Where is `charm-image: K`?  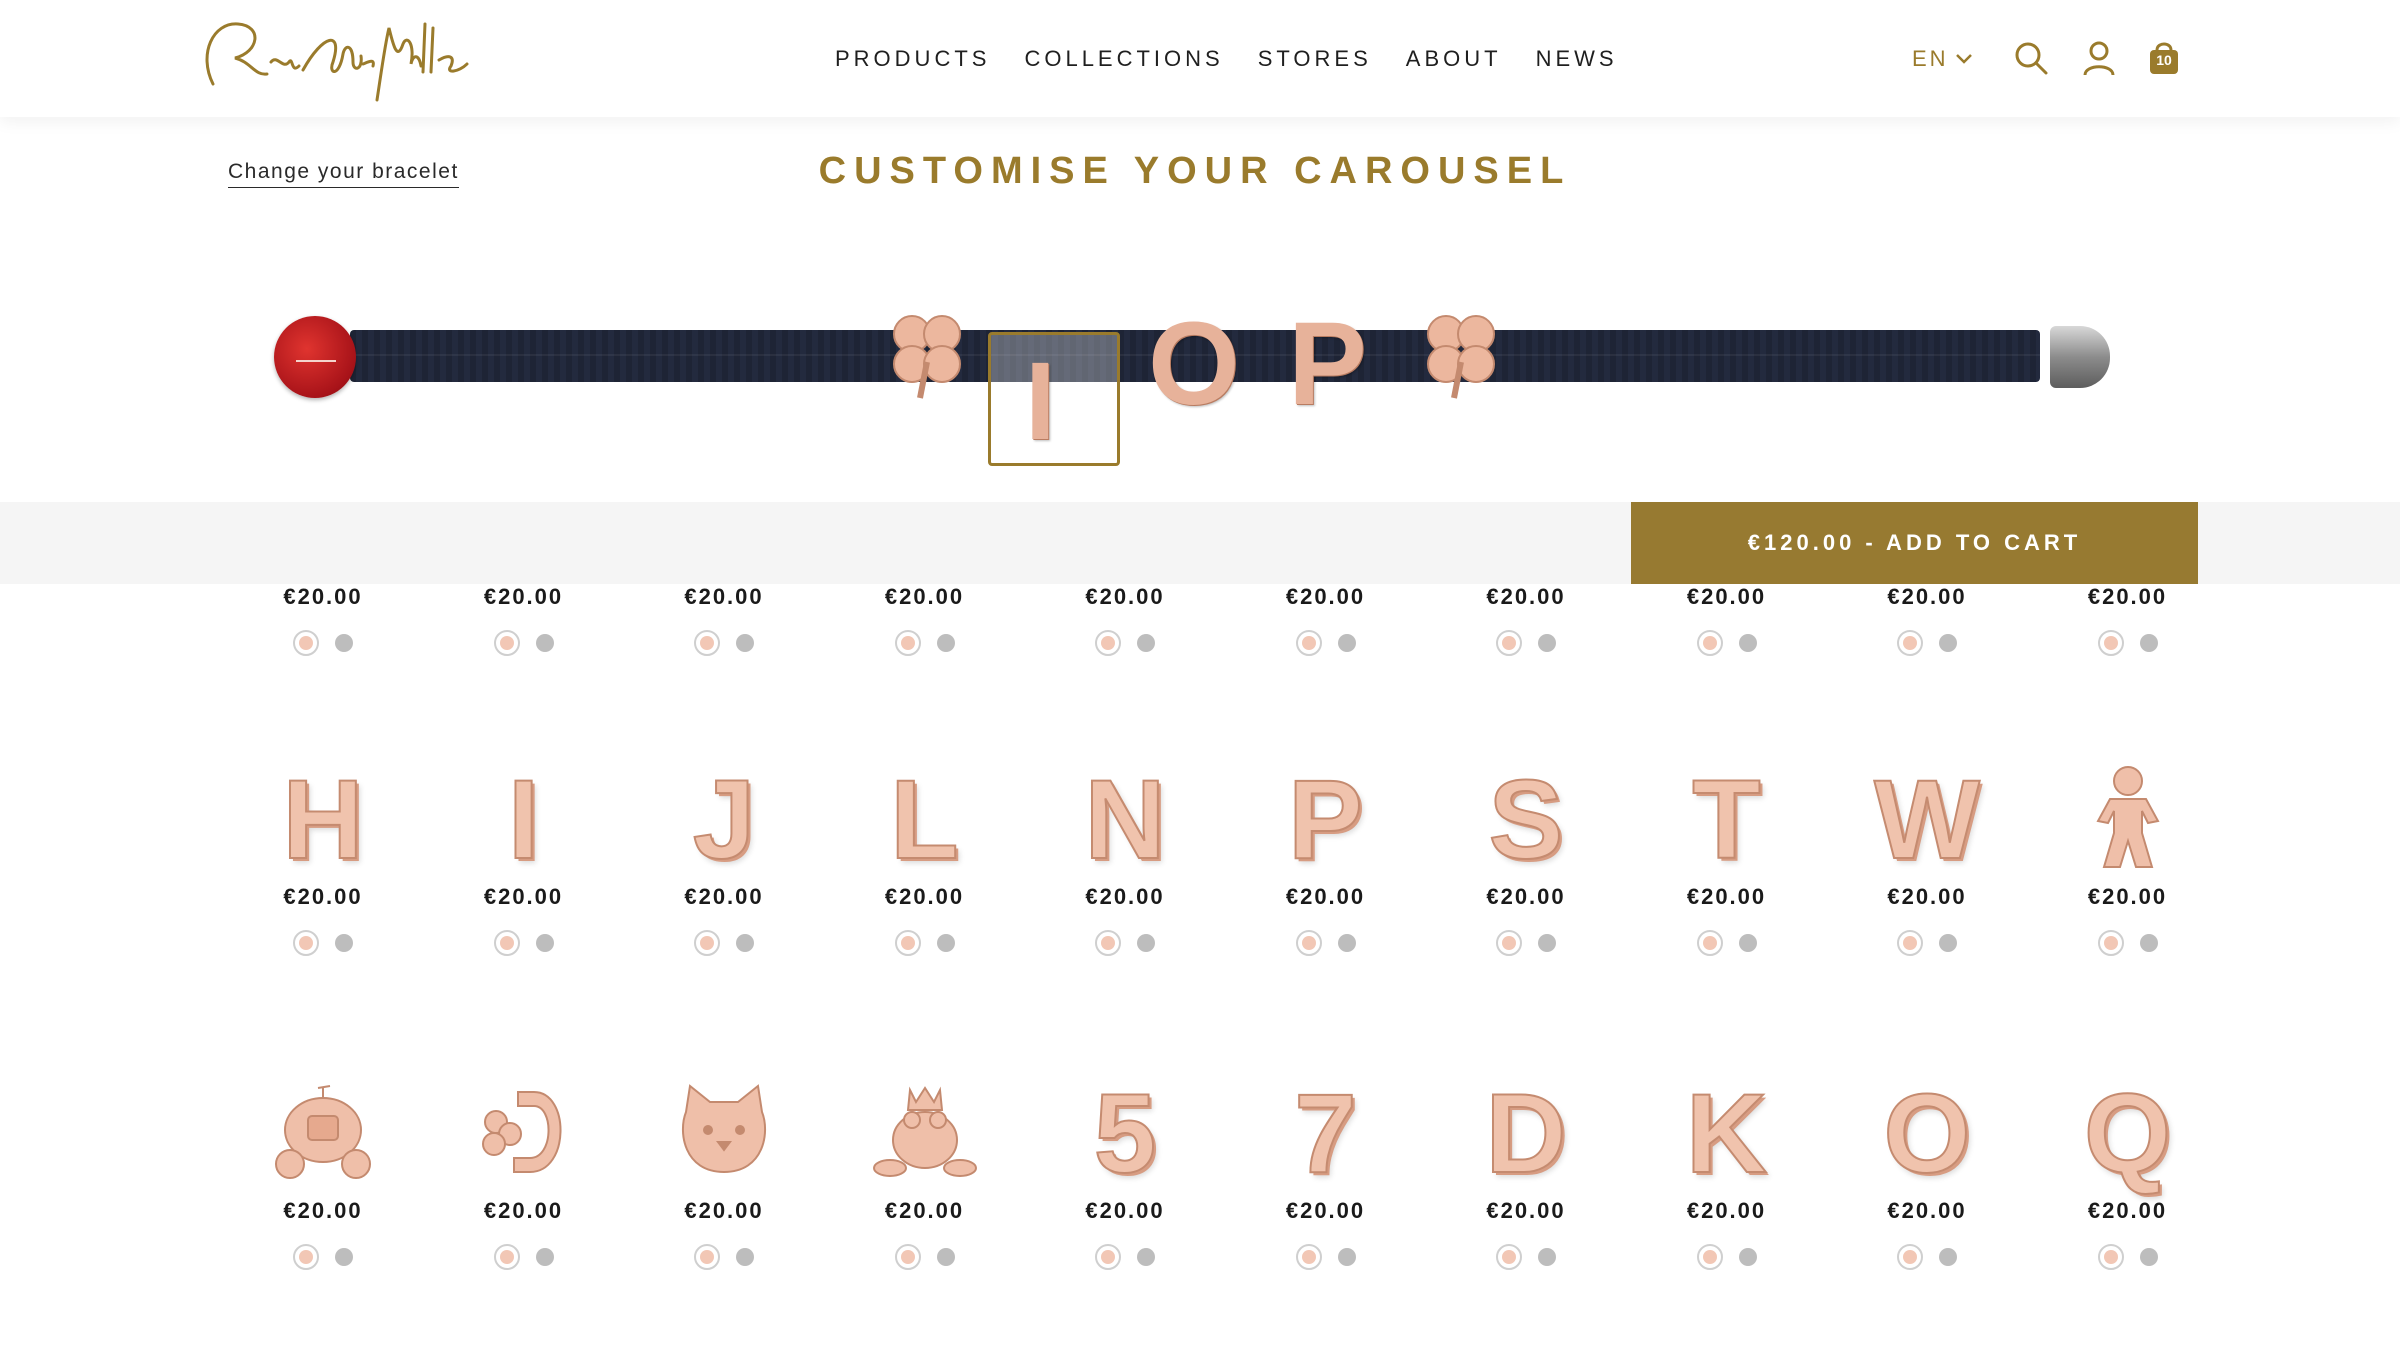
charm-image: K is located at coordinates (1727, 1134).